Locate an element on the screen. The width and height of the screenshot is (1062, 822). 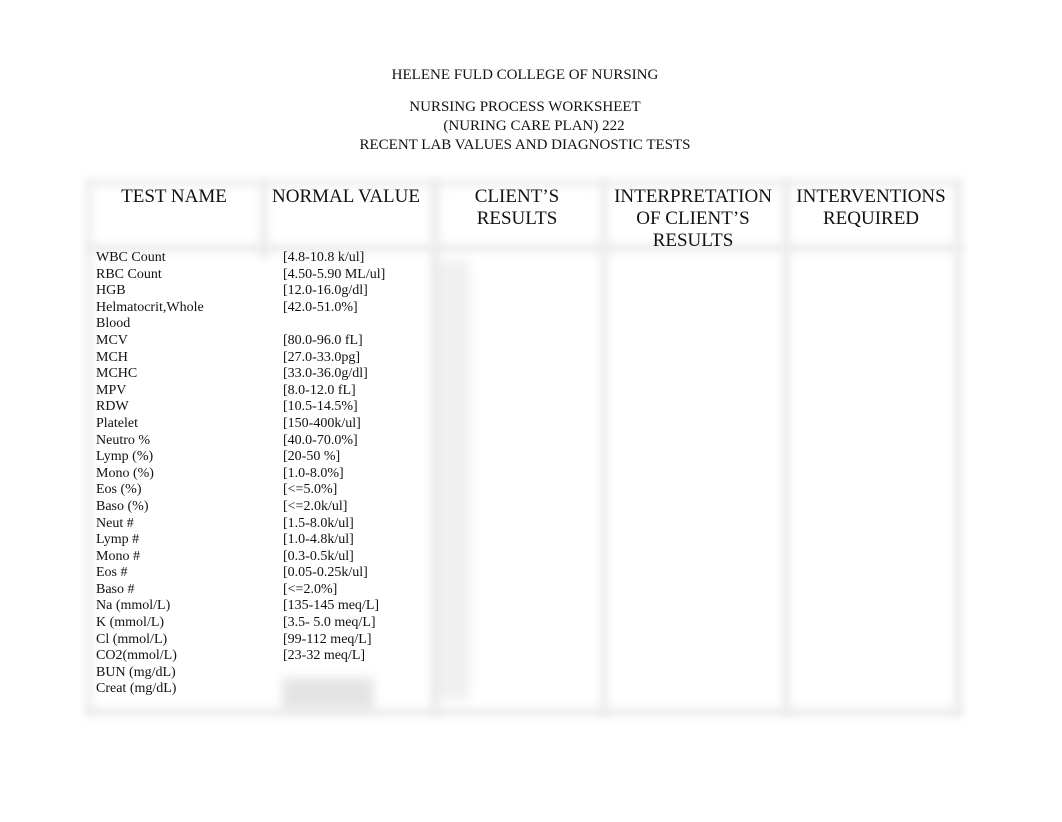
test-name-cell: Neutro % is located at coordinates (123, 440).